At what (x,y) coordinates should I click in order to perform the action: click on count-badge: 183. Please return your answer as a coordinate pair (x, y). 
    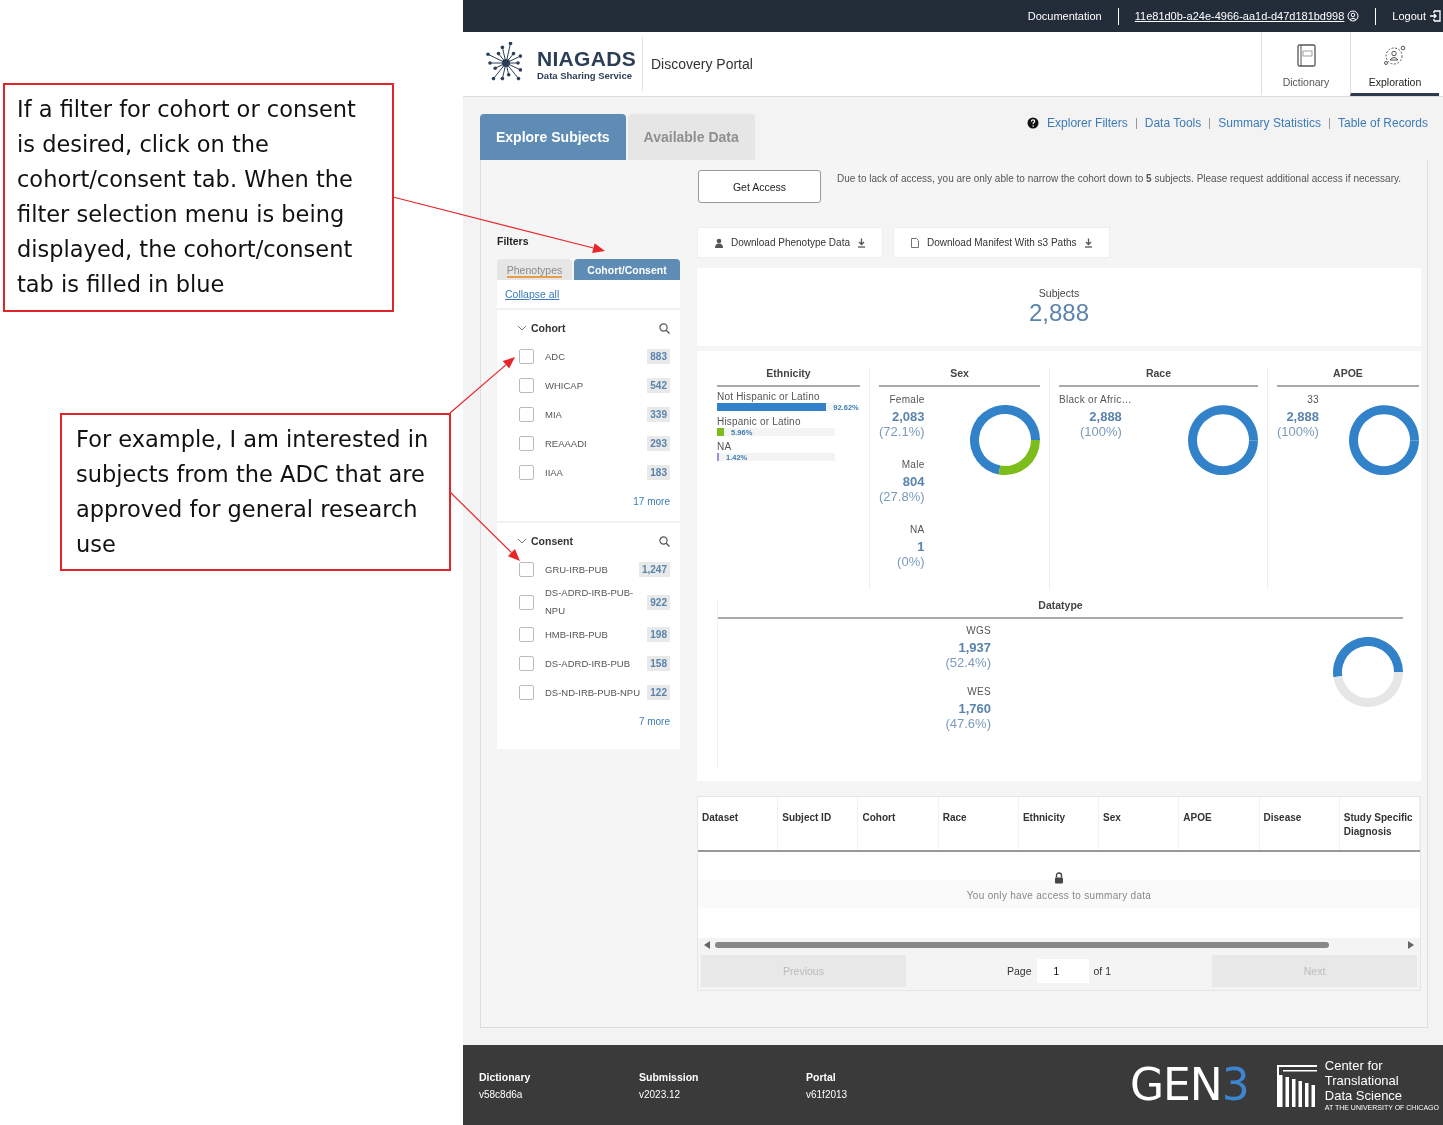
    Looking at the image, I should click on (658, 472).